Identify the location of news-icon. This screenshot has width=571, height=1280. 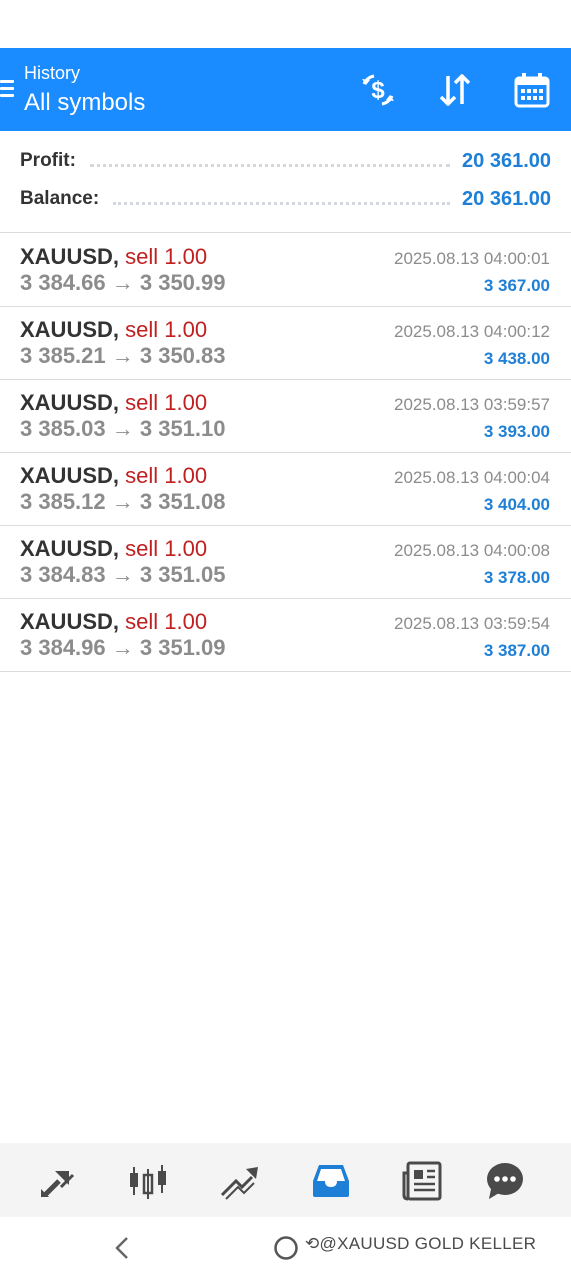
(422, 1181).